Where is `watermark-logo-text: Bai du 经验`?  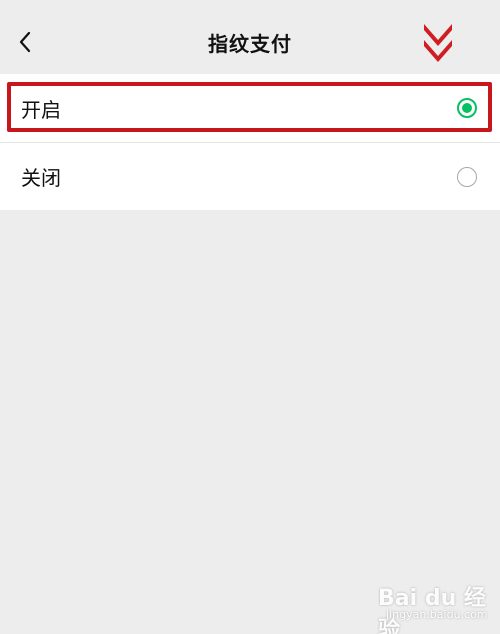
watermark-logo-text: Bai du 经验 is located at coordinates (432, 610).